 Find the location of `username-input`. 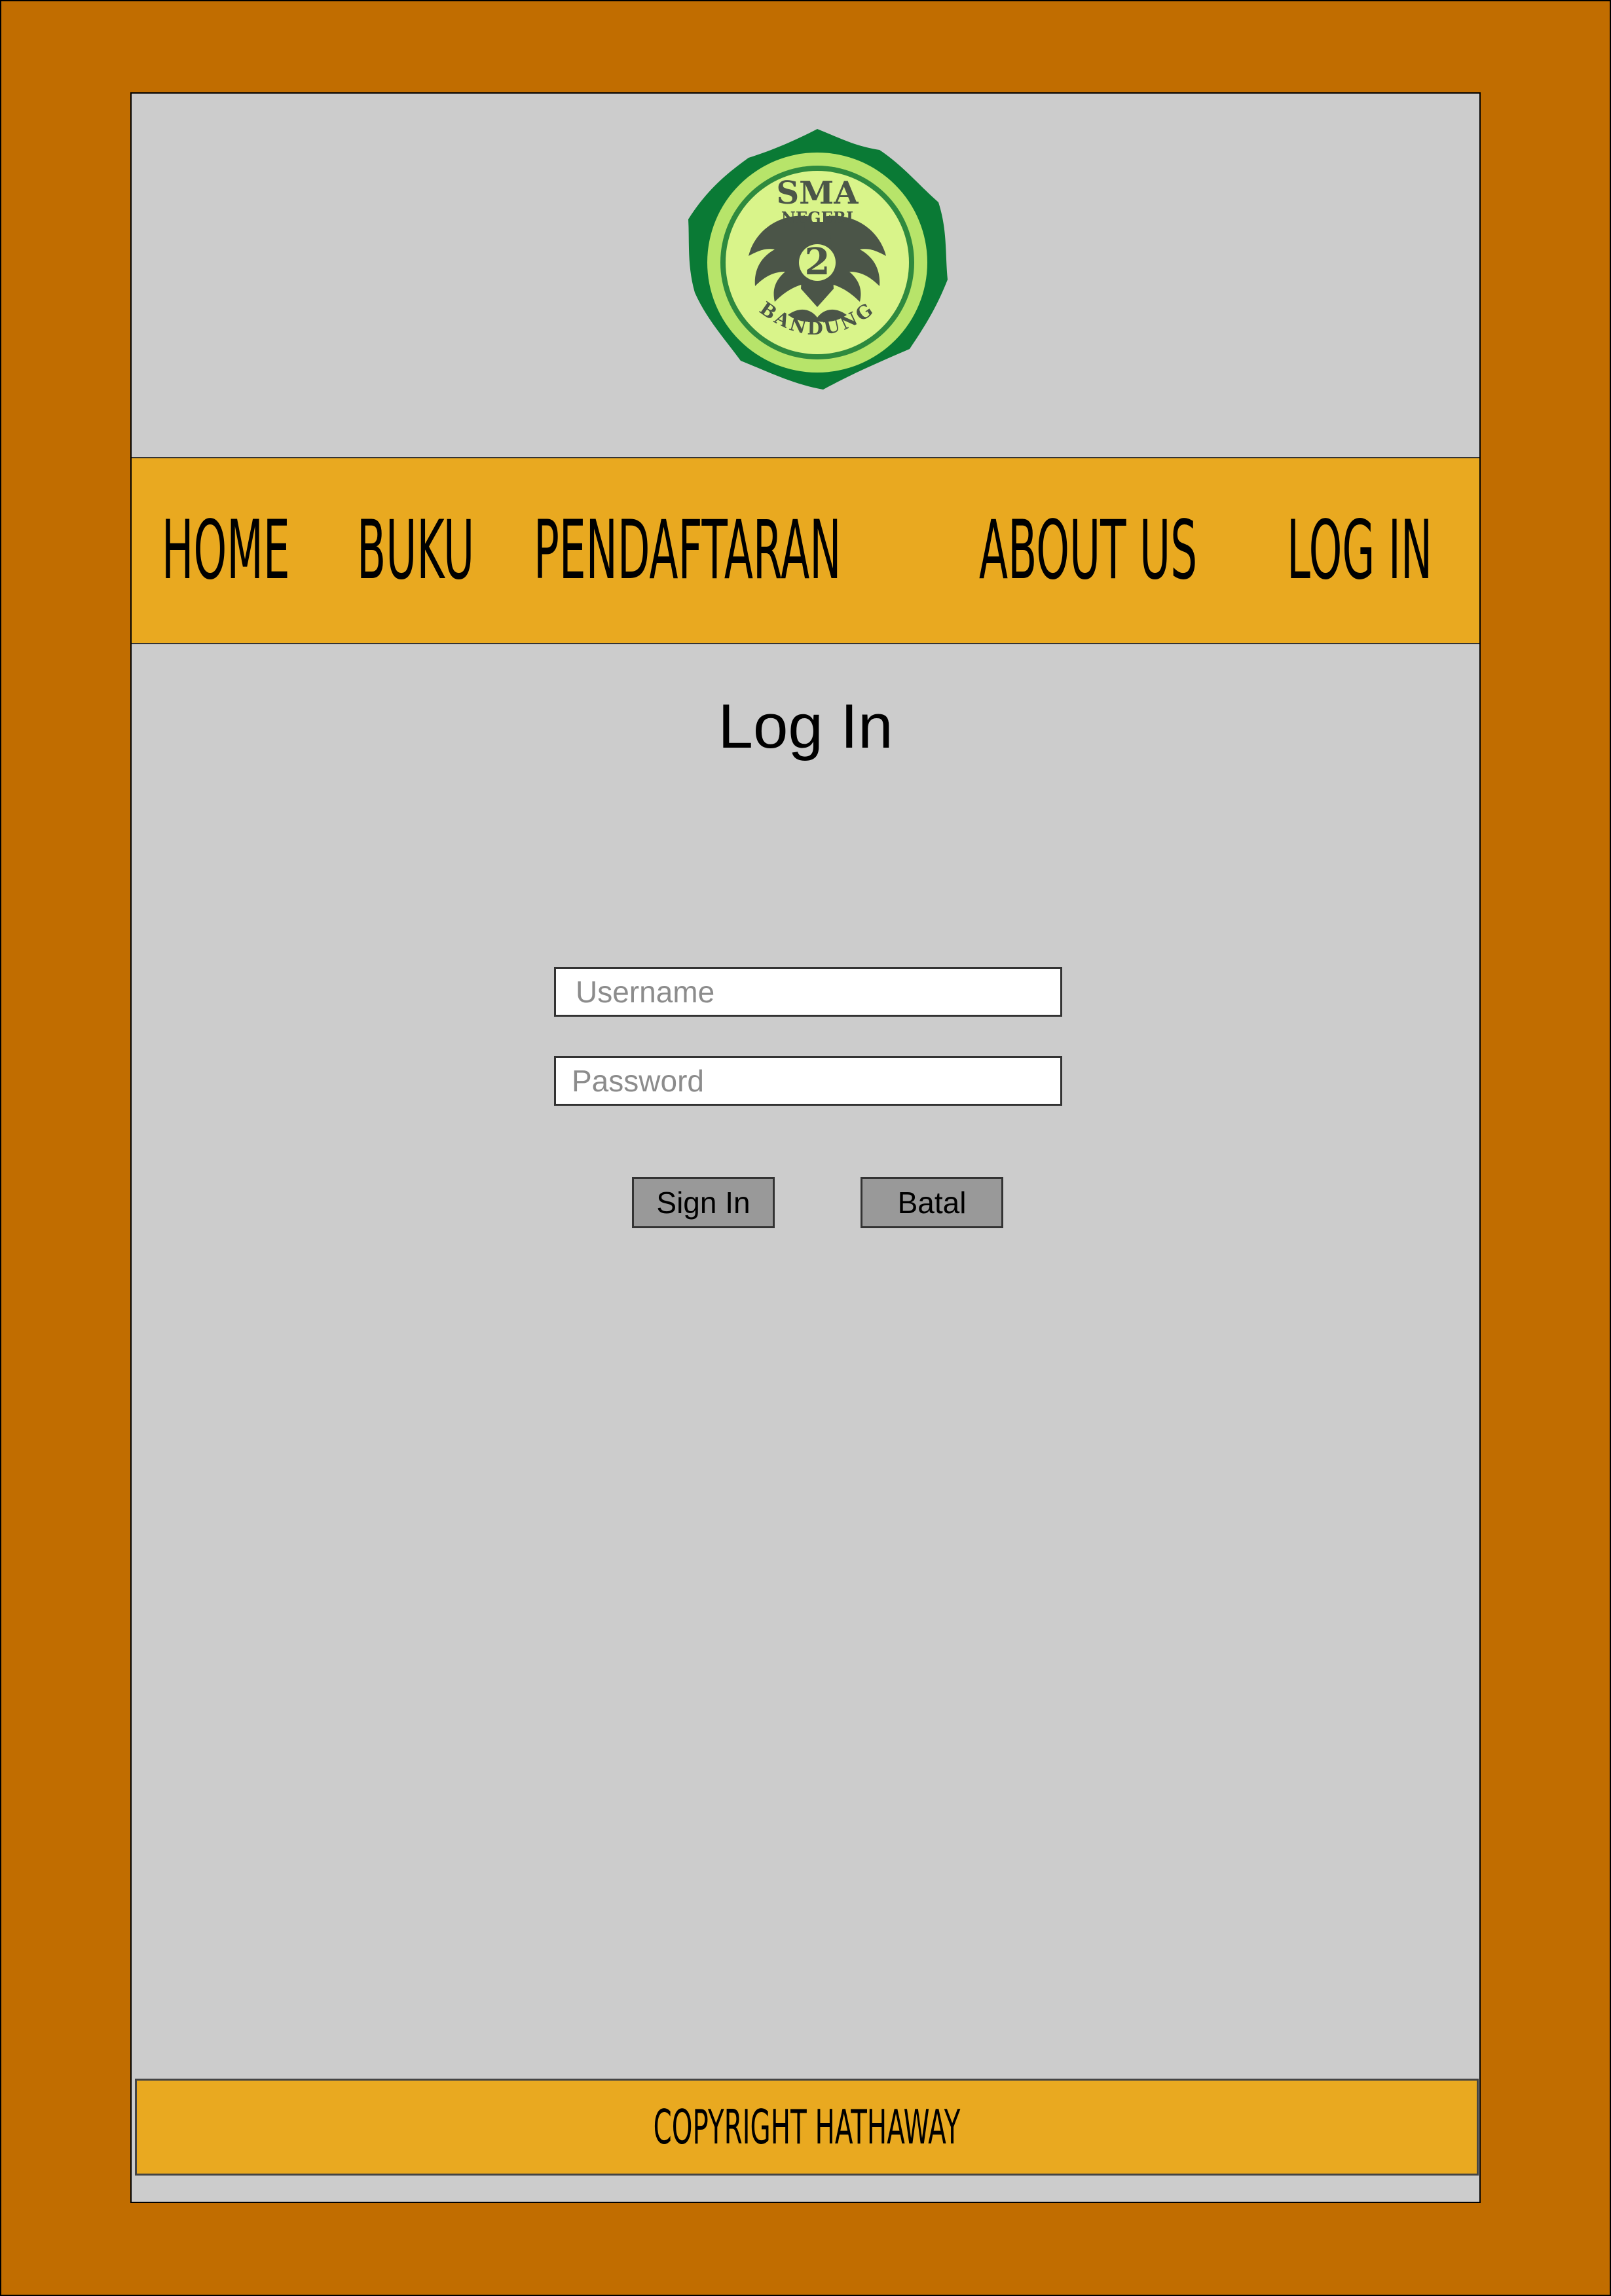

username-input is located at coordinates (808, 992).